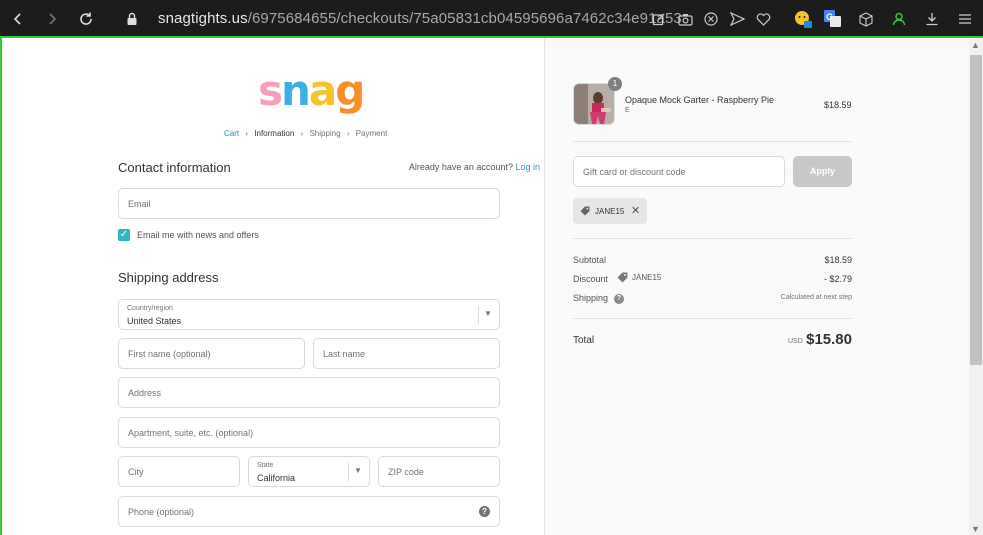 This screenshot has height=535, width=983. I want to click on breadcrumb-payment: Payment, so click(371, 133).